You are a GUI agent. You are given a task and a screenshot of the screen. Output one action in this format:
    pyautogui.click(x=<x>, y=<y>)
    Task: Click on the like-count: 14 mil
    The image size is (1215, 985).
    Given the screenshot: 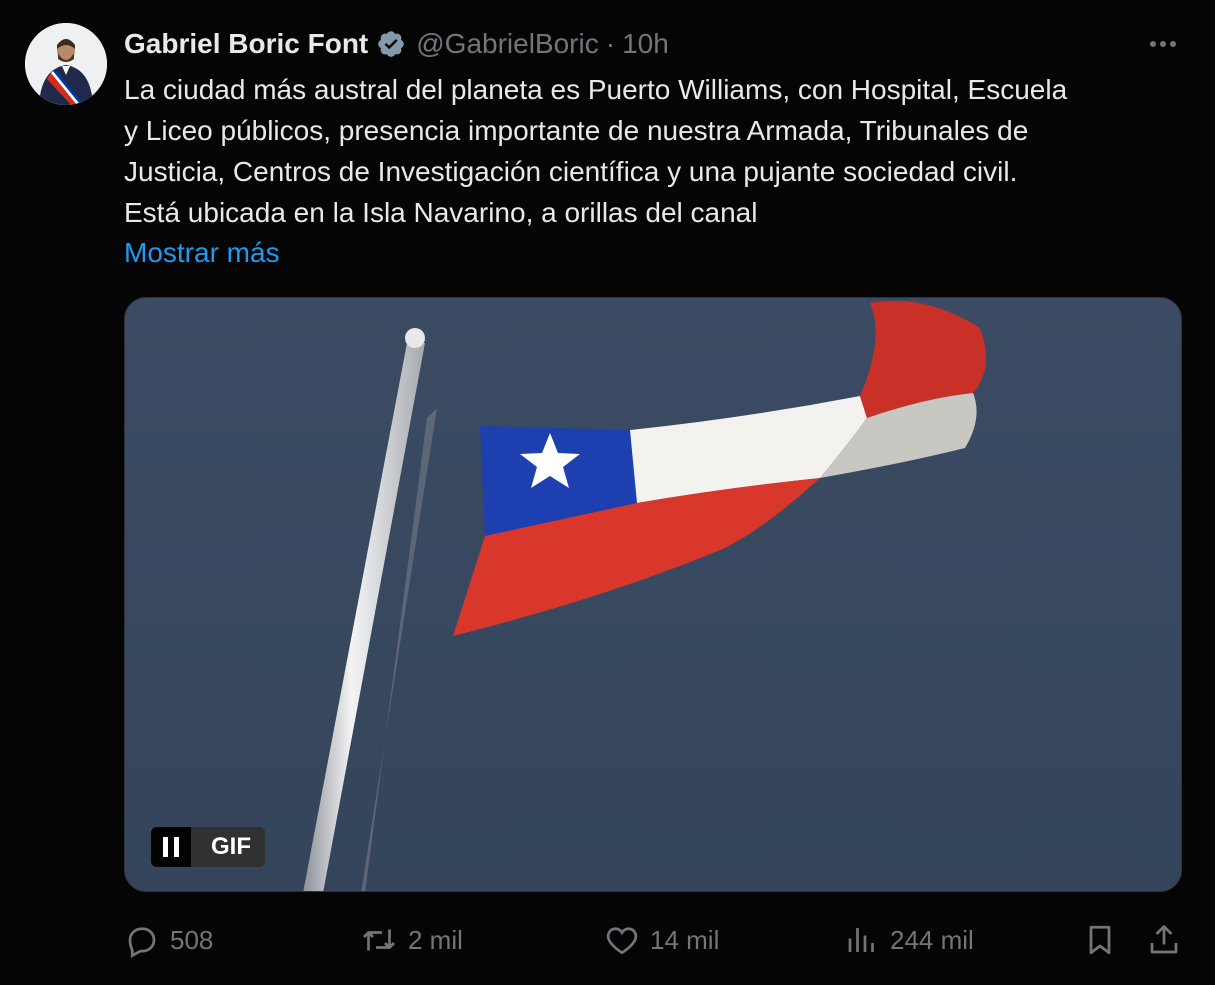 What is the action you would take?
    pyautogui.click(x=685, y=939)
    